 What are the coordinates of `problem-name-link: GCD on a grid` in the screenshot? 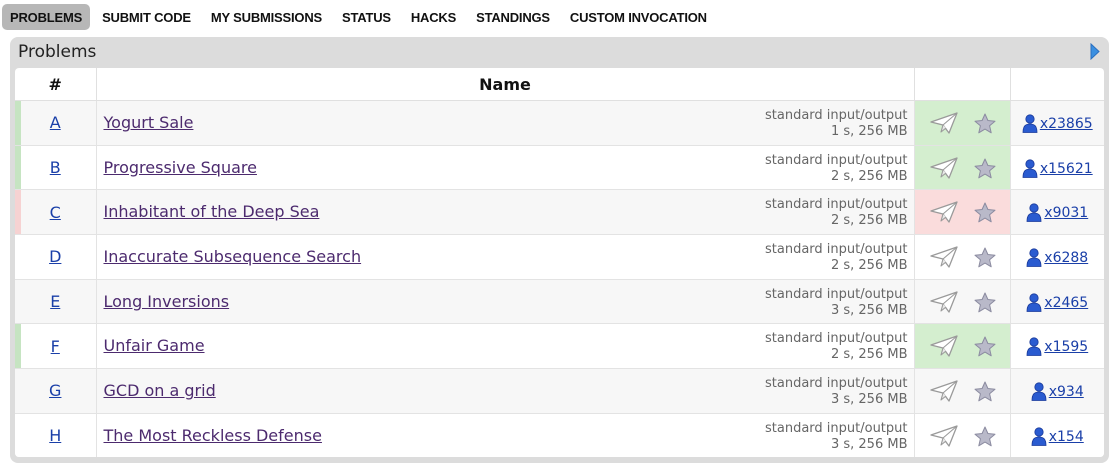 It's located at (160, 390).